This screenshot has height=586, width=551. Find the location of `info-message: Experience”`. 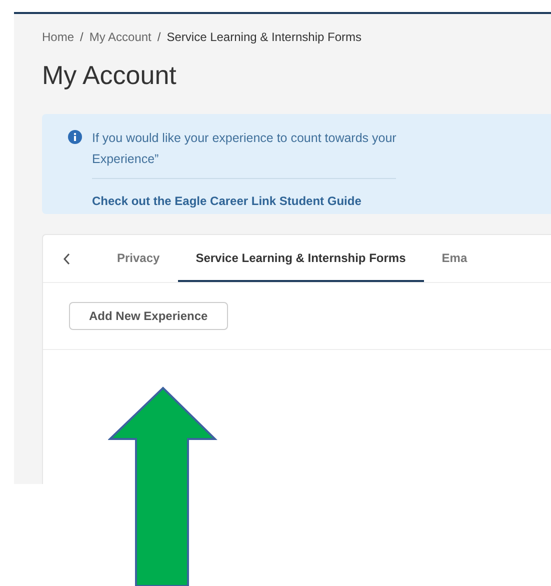

info-message: Experience” is located at coordinates (126, 159).